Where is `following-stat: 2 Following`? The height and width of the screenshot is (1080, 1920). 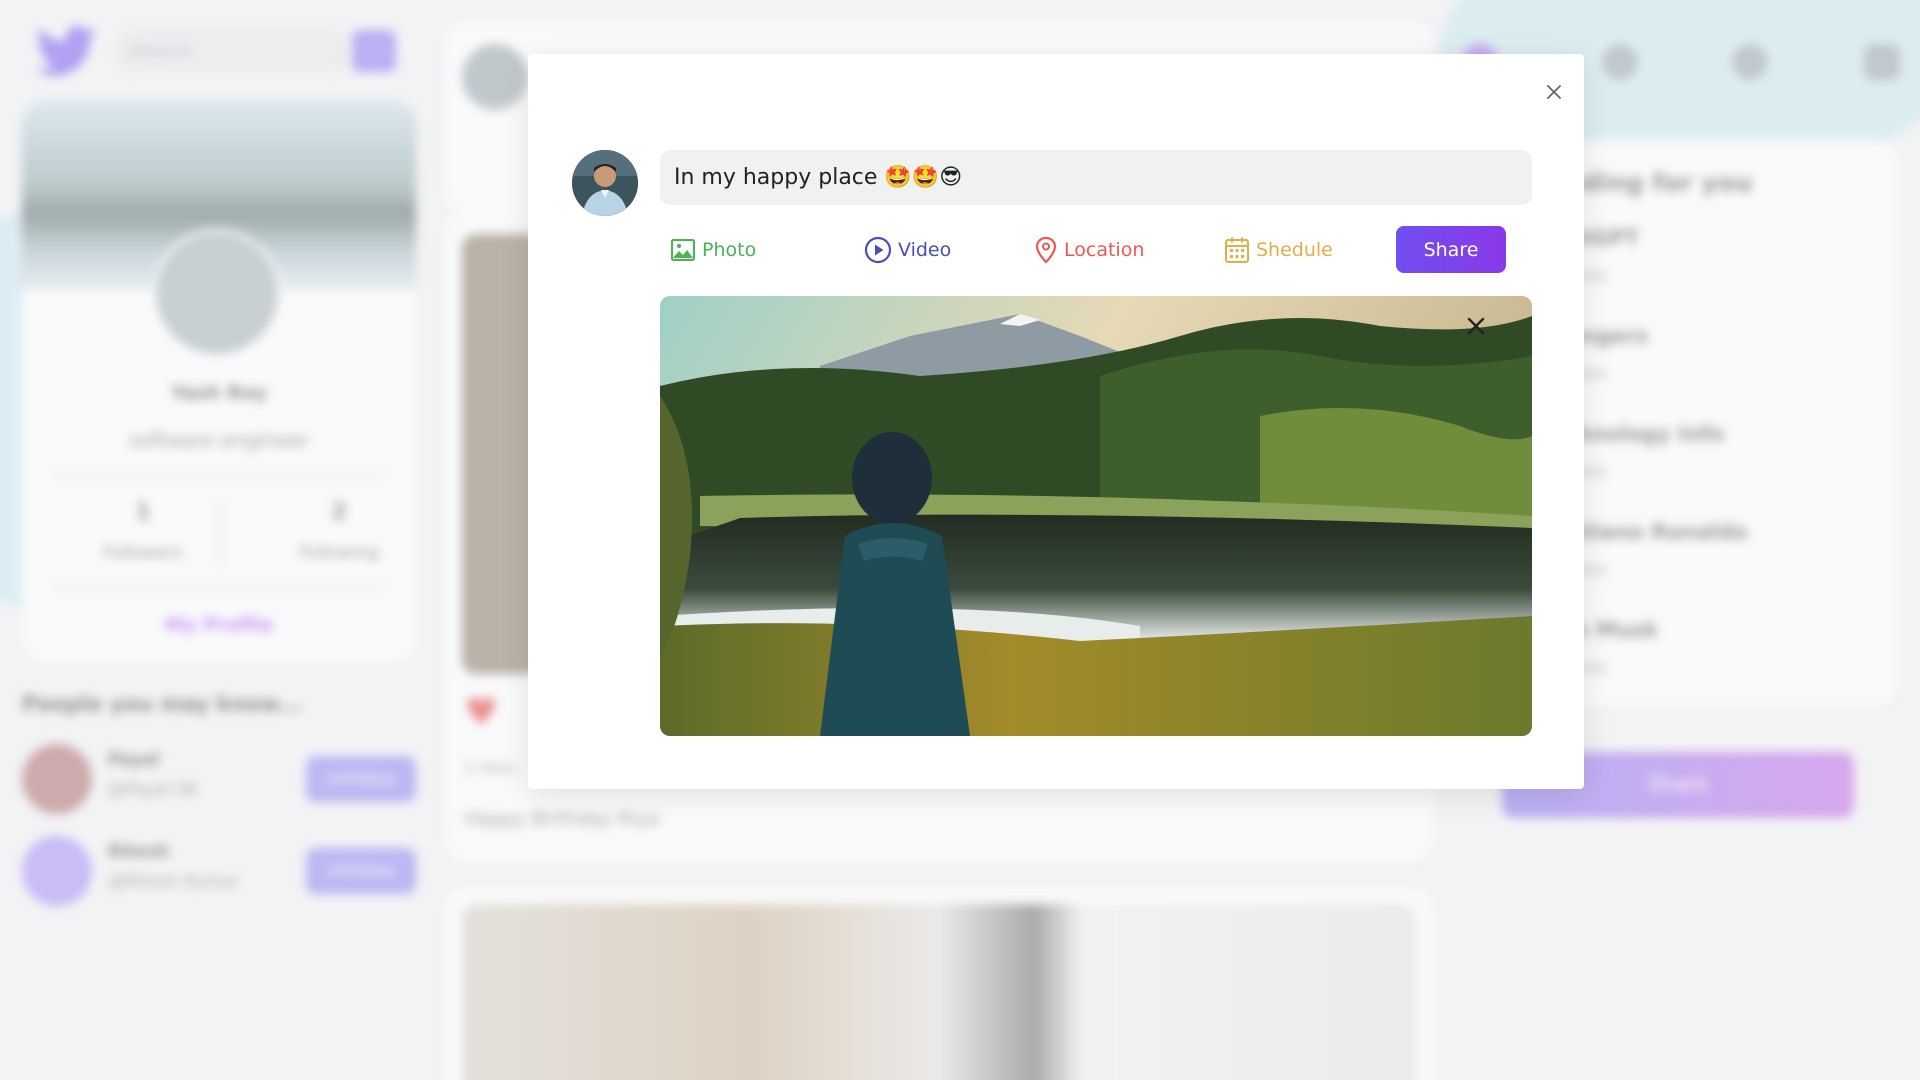
following-stat: 2 Following is located at coordinates (339, 531).